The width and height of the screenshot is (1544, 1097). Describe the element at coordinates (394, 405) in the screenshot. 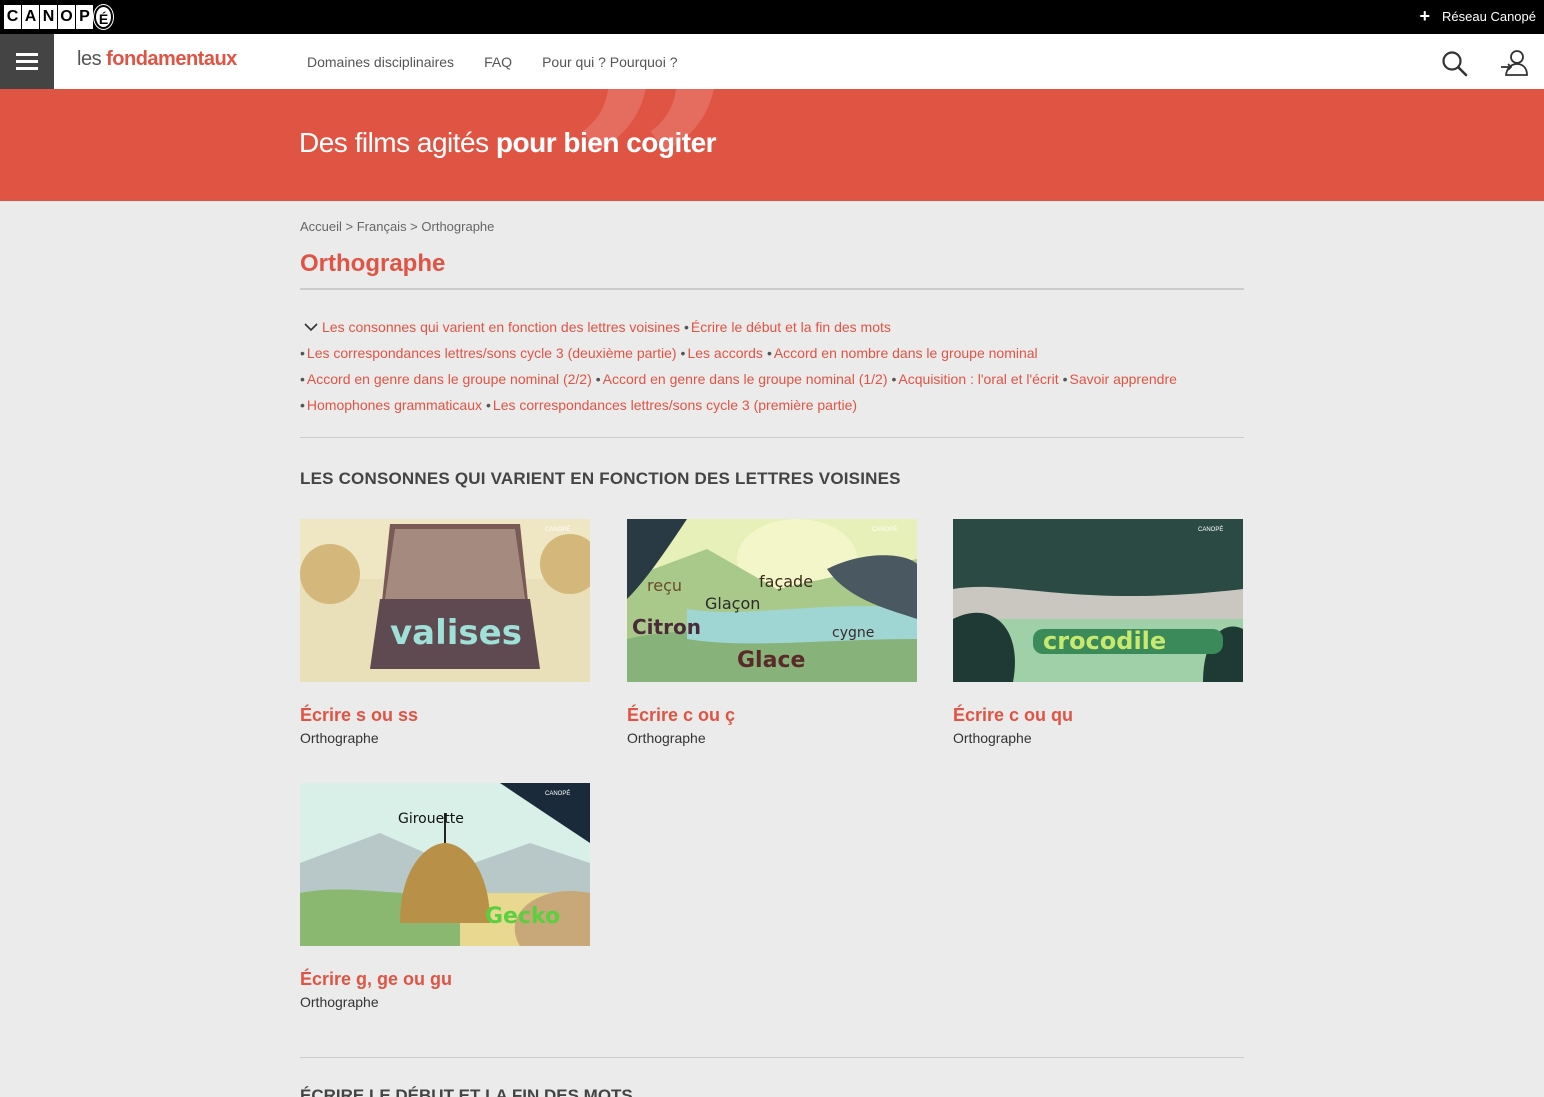

I see `topic-link: Homophones grammaticaux` at that location.